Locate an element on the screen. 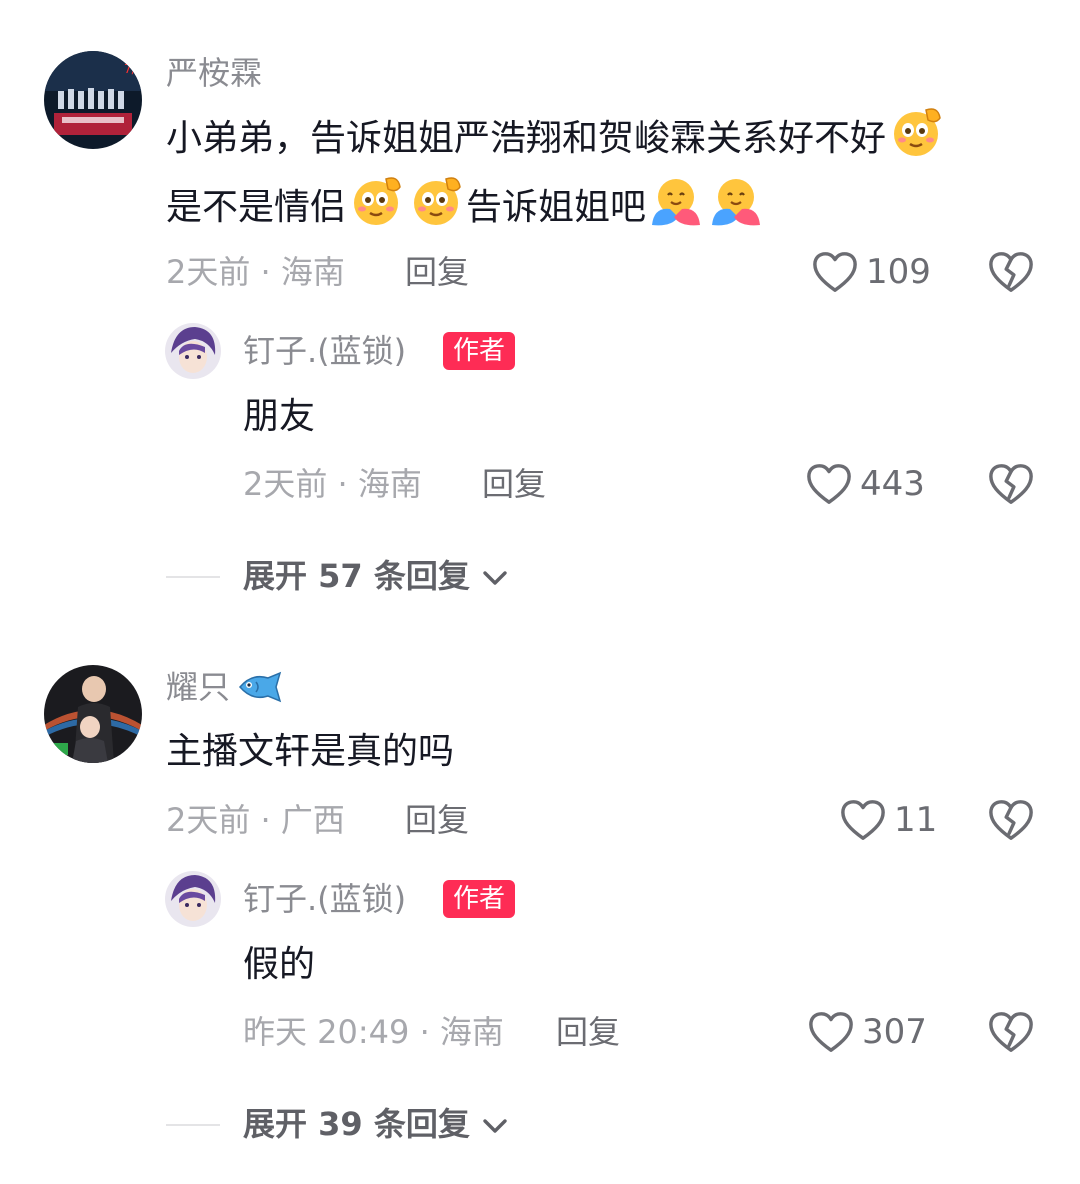 The height and width of the screenshot is (1184, 1080). avatar is located at coordinates (93, 714).